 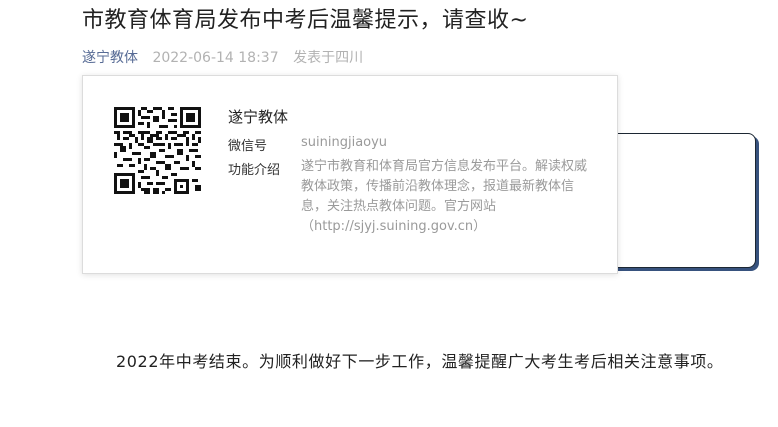 I want to click on qr-code-icon, so click(x=157, y=150).